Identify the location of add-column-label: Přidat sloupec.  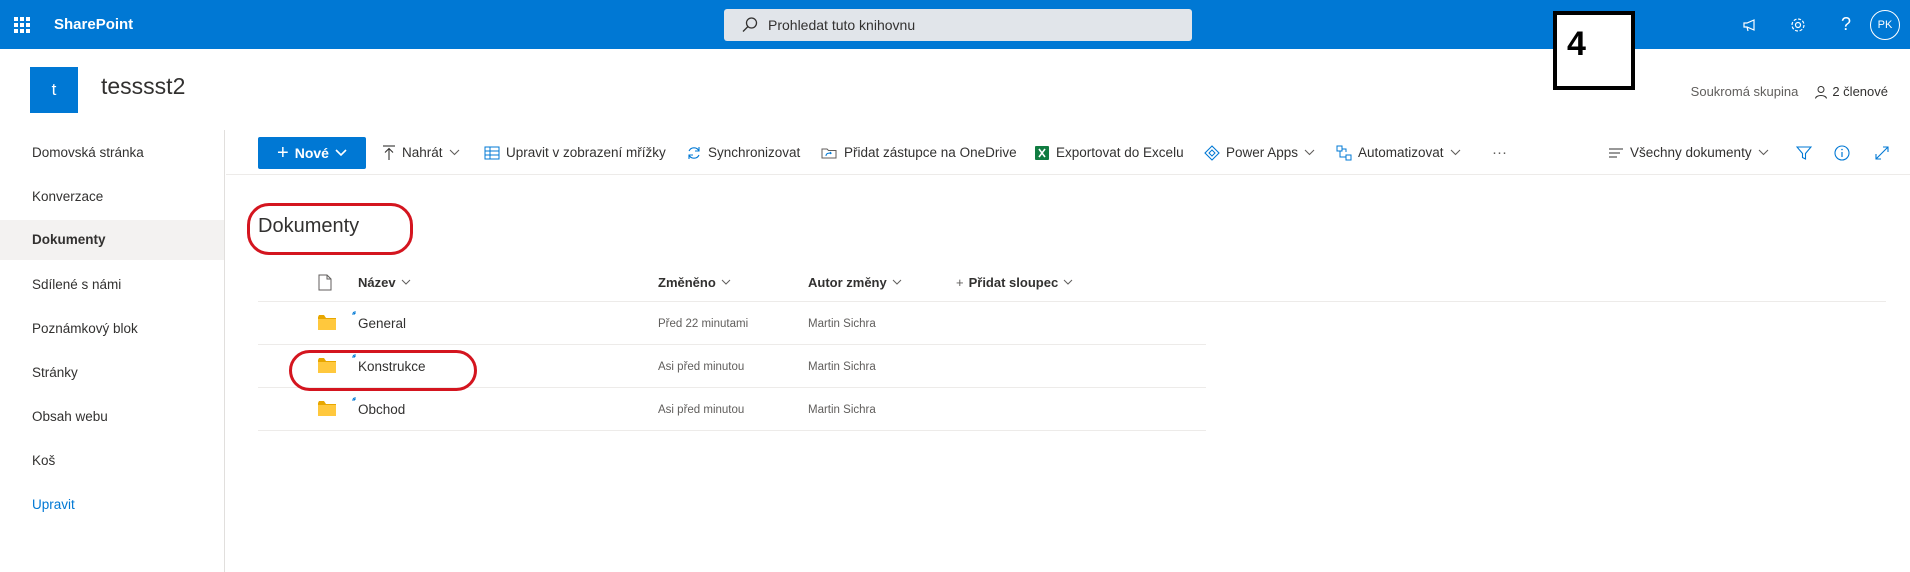
(1013, 282).